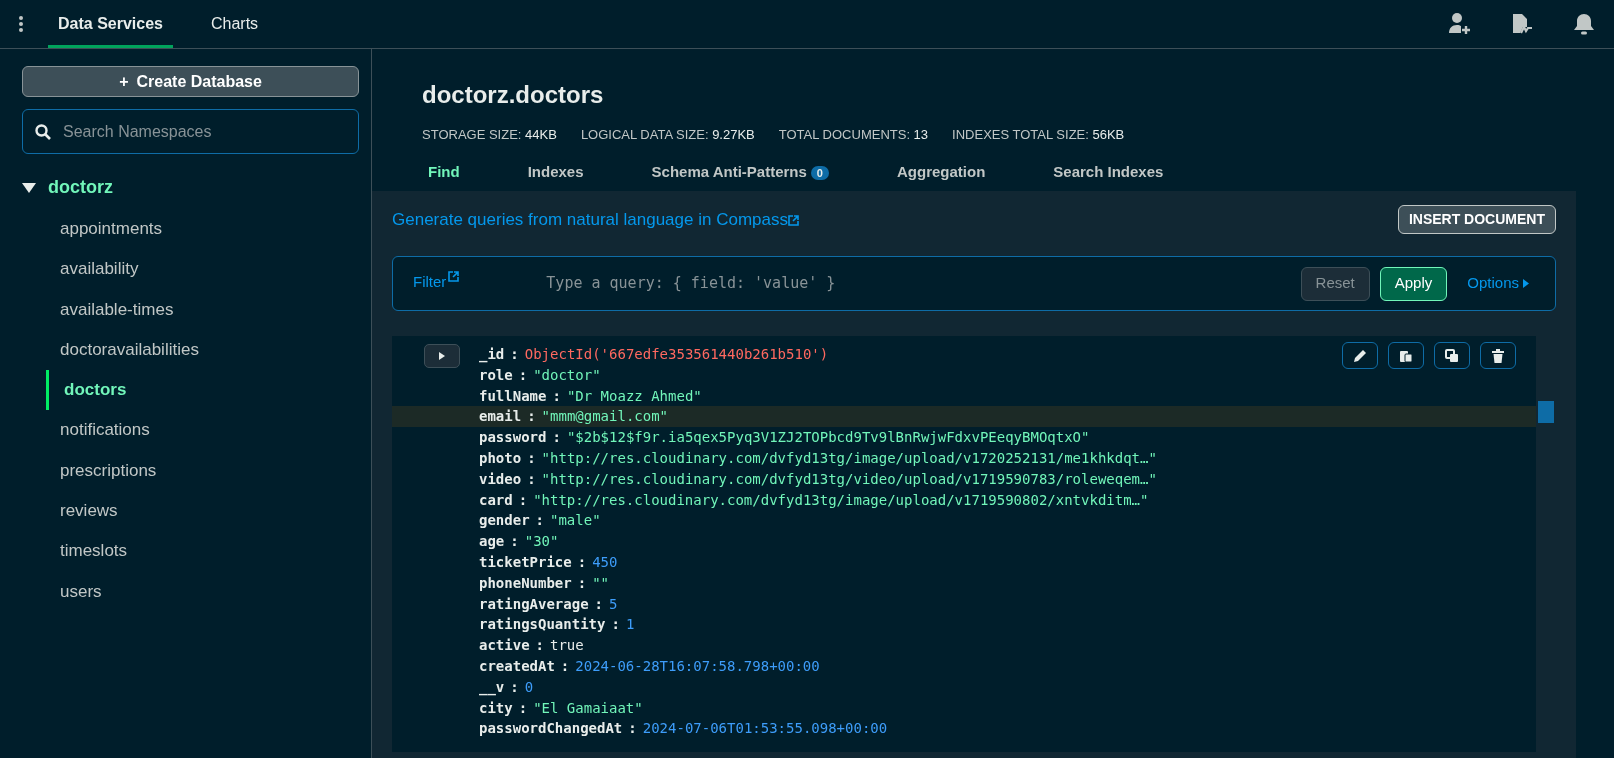 This screenshot has height=758, width=1614. I want to click on trash-icon, so click(1498, 355).